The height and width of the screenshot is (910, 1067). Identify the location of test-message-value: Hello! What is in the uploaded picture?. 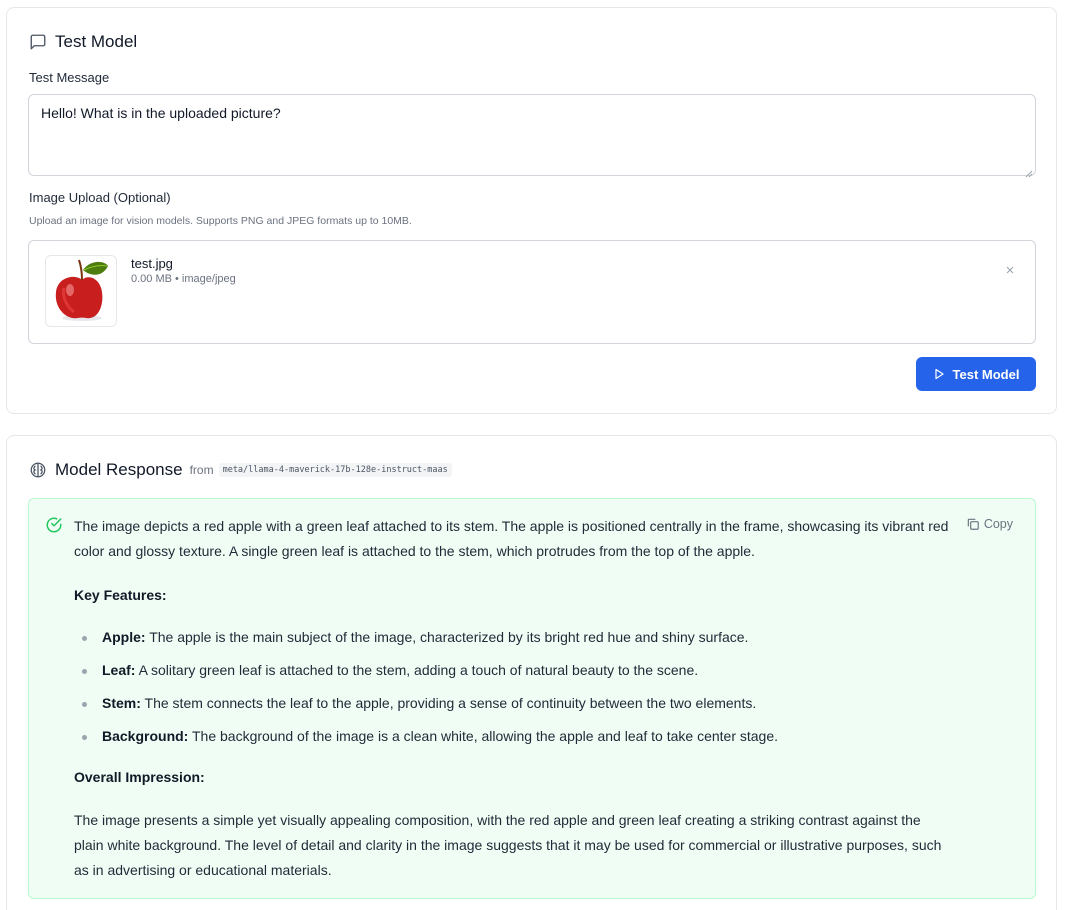
(161, 113).